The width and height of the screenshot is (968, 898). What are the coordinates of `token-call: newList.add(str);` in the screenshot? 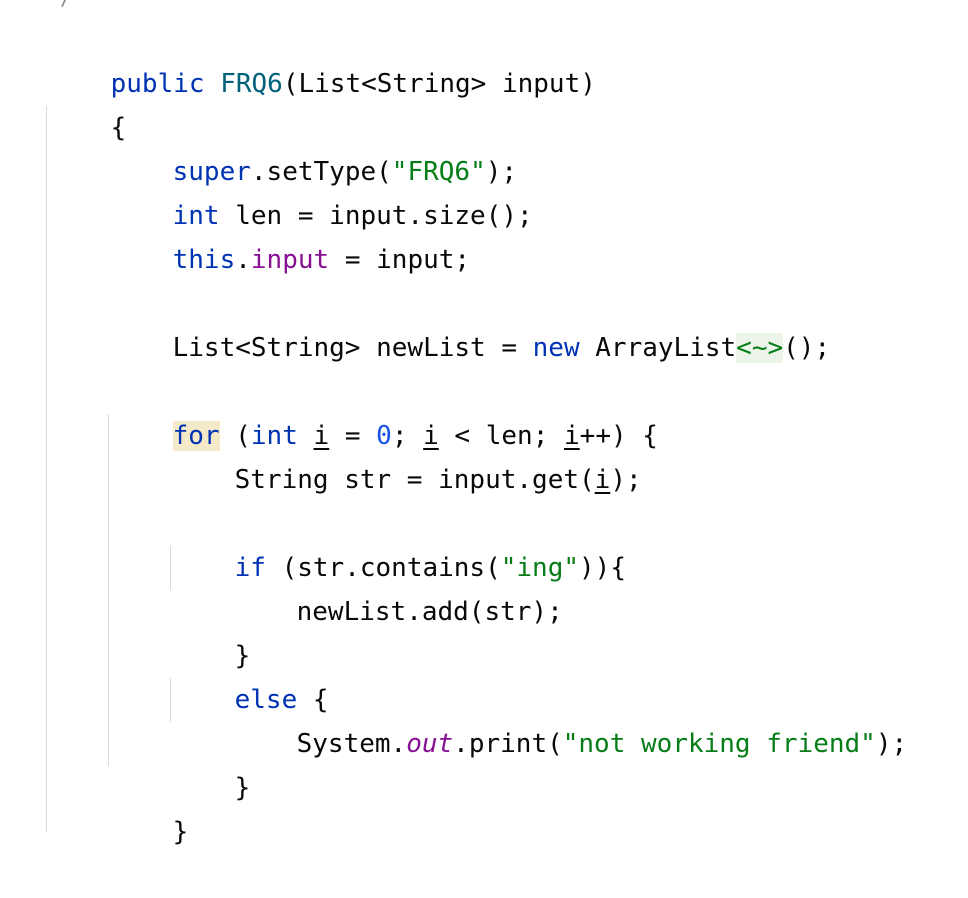 It's located at (429, 612).